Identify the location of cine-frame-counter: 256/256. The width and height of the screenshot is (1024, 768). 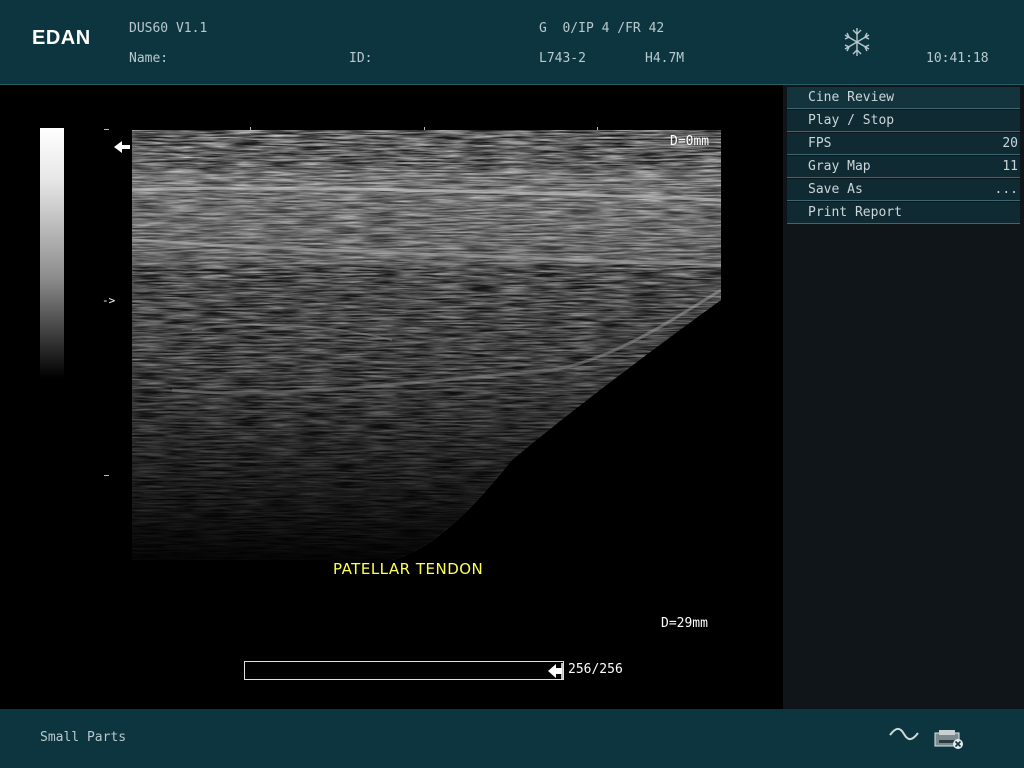
(595, 669).